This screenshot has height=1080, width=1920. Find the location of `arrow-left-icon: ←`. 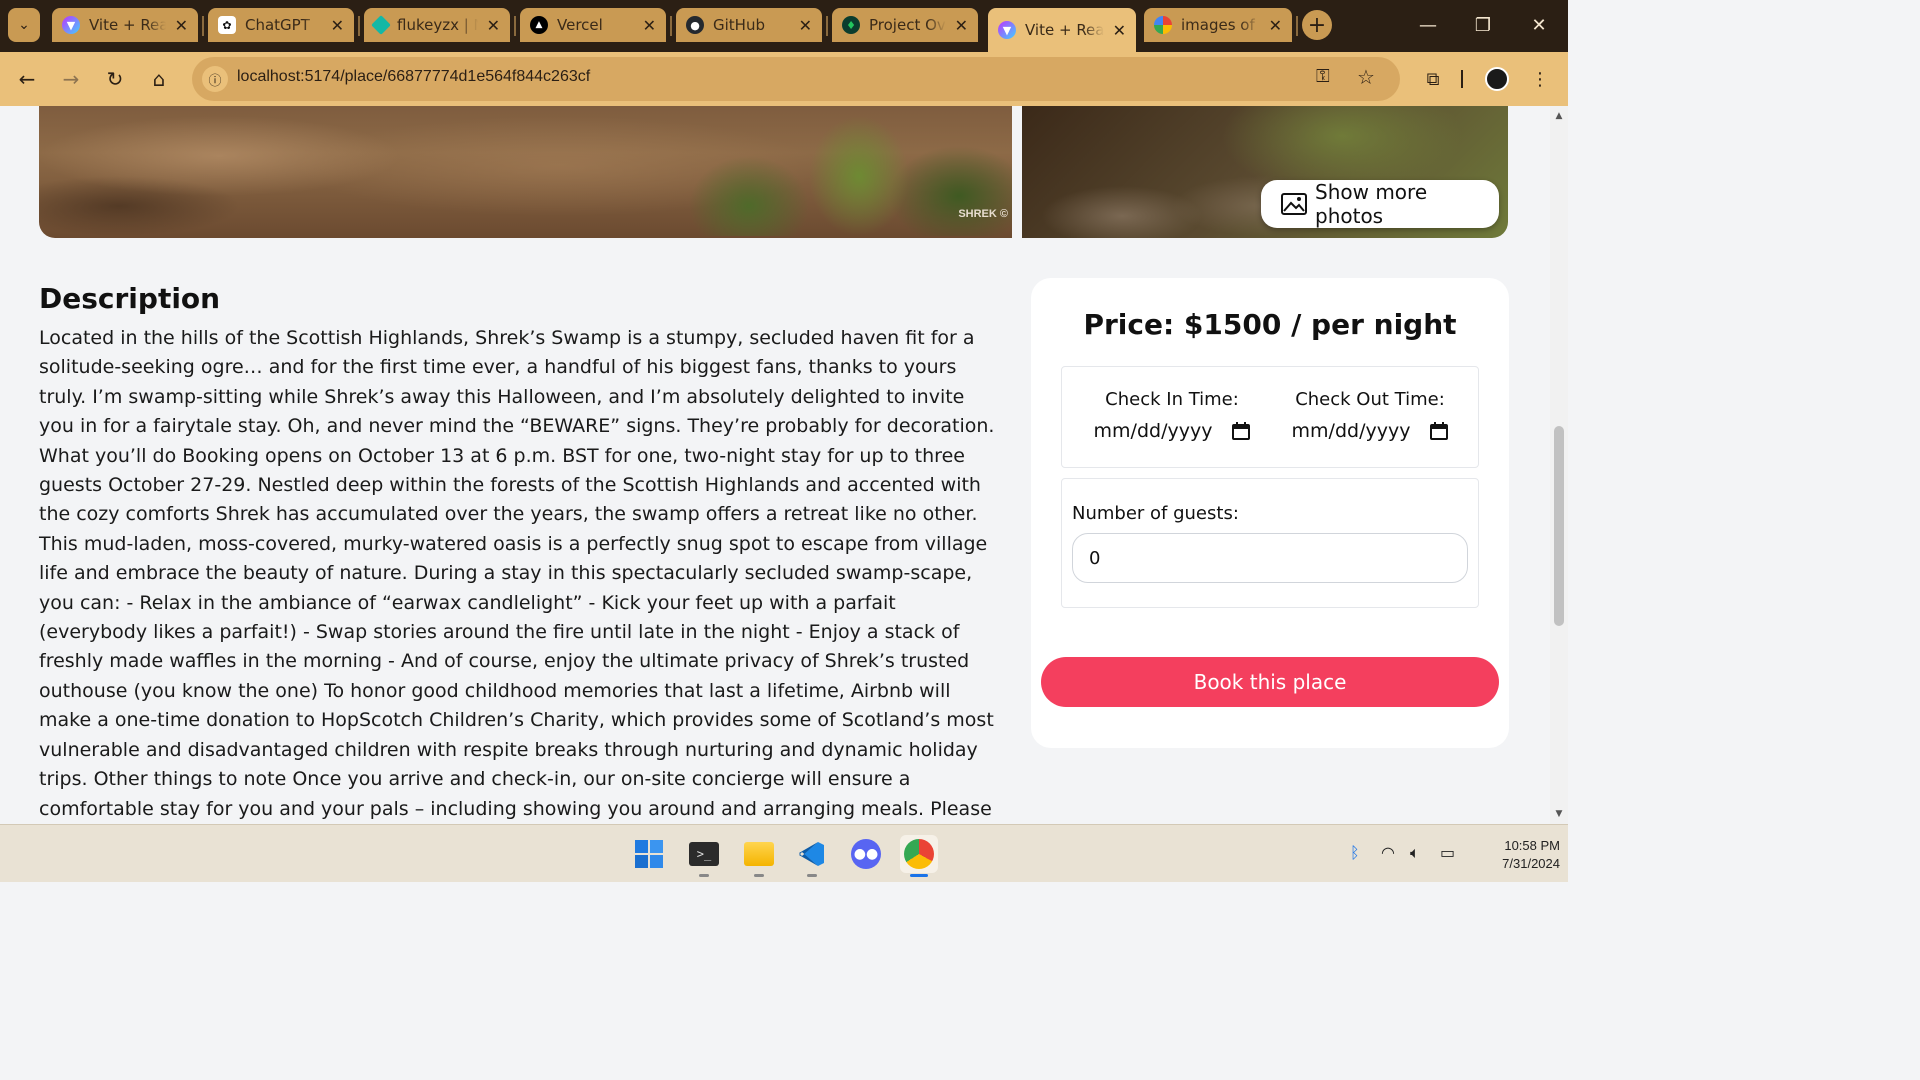

arrow-left-icon: ← is located at coordinates (27, 79).